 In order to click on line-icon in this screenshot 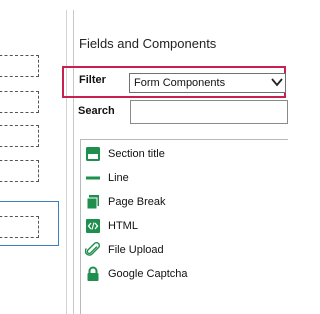, I will do `click(93, 178)`.